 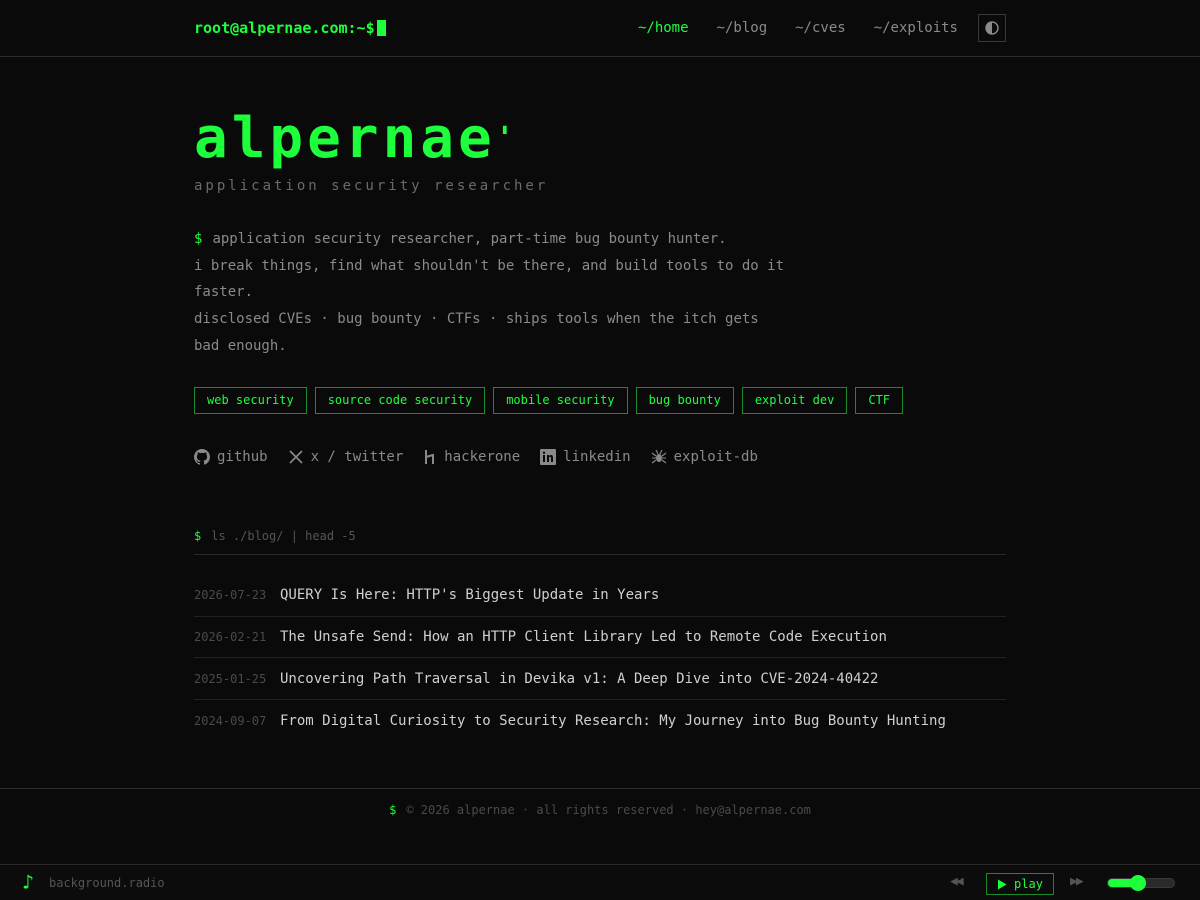 I want to click on linkedin-icon, so click(x=548, y=457).